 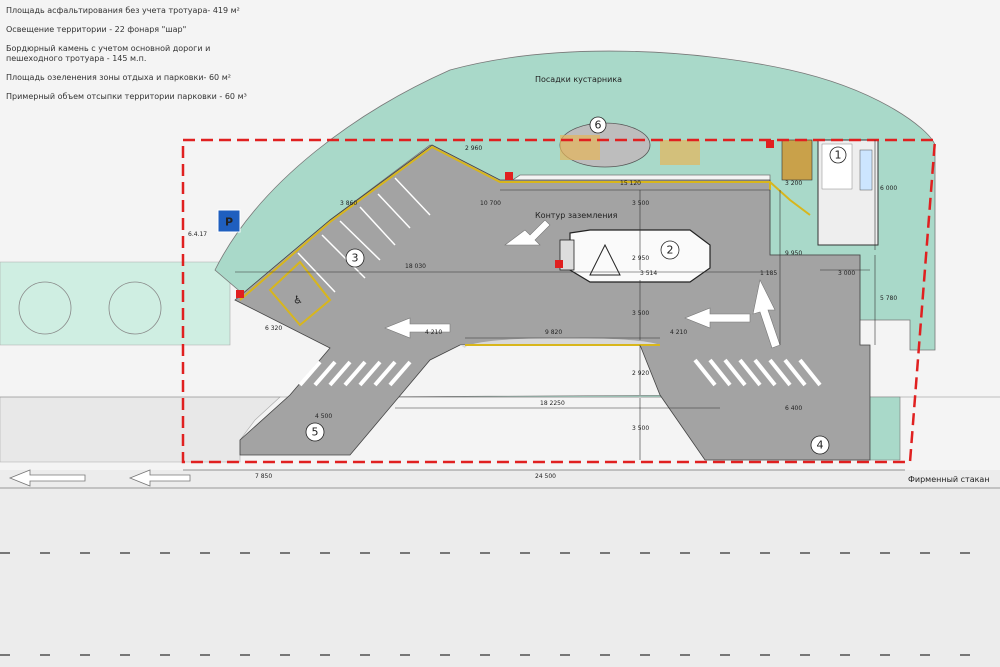 What do you see at coordinates (866, 170) in the screenshot?
I see `building-1-window` at bounding box center [866, 170].